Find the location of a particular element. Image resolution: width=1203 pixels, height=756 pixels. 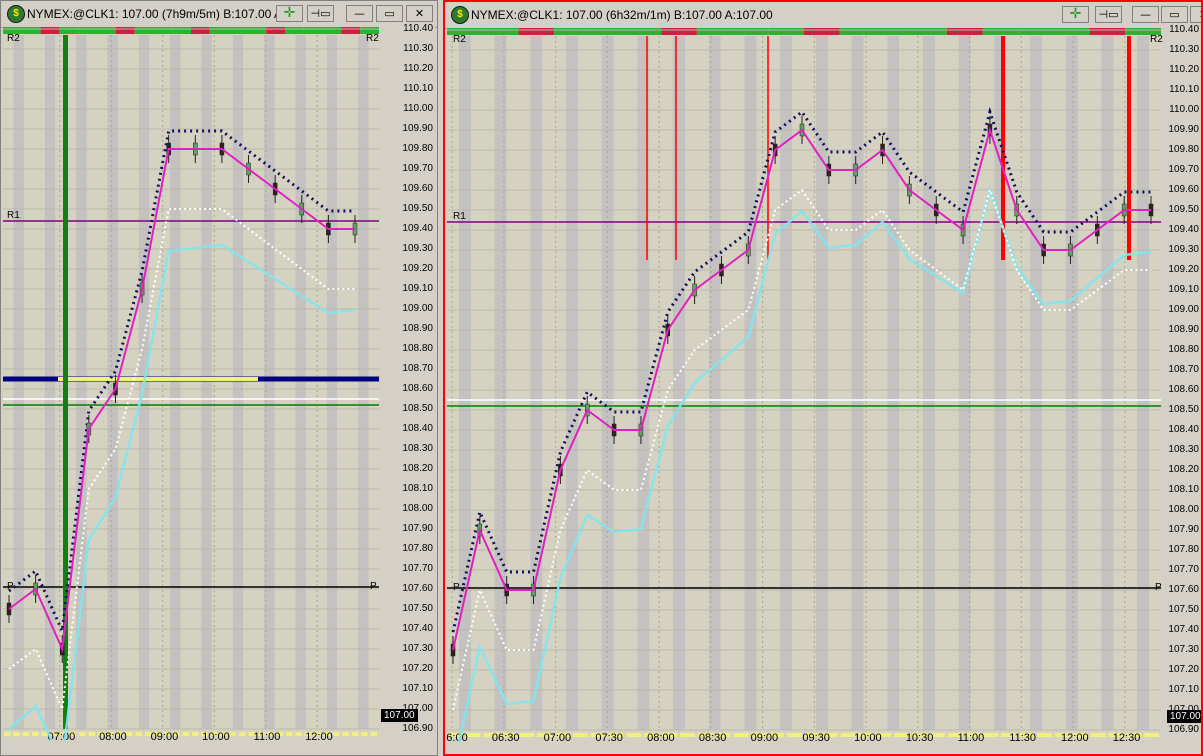

price-tick-label: 109.20 is located at coordinates (417, 268).